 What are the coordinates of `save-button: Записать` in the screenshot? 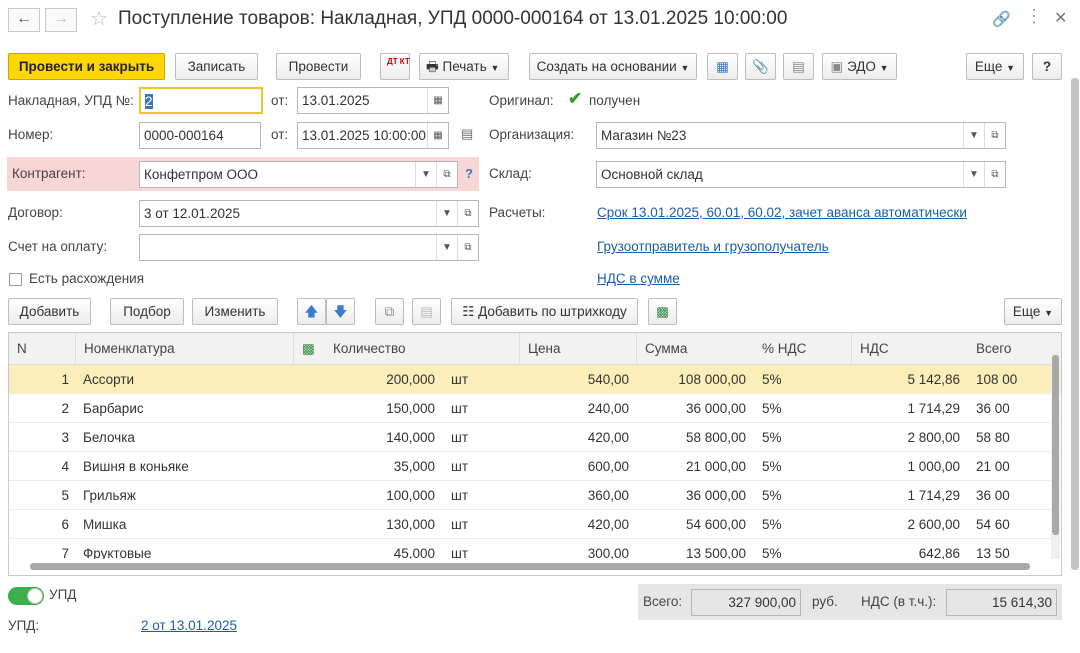 It's located at (216, 66).